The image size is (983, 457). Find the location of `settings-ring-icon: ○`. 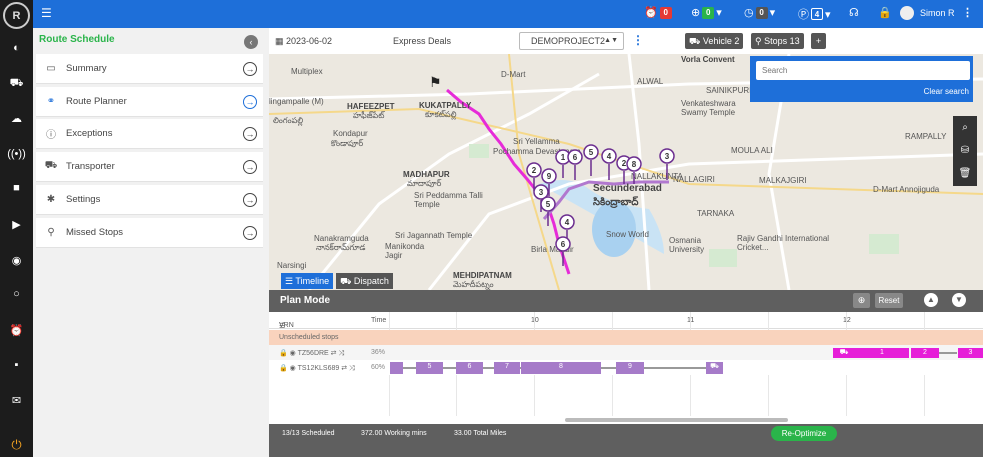

settings-ring-icon: ○ is located at coordinates (16, 294).